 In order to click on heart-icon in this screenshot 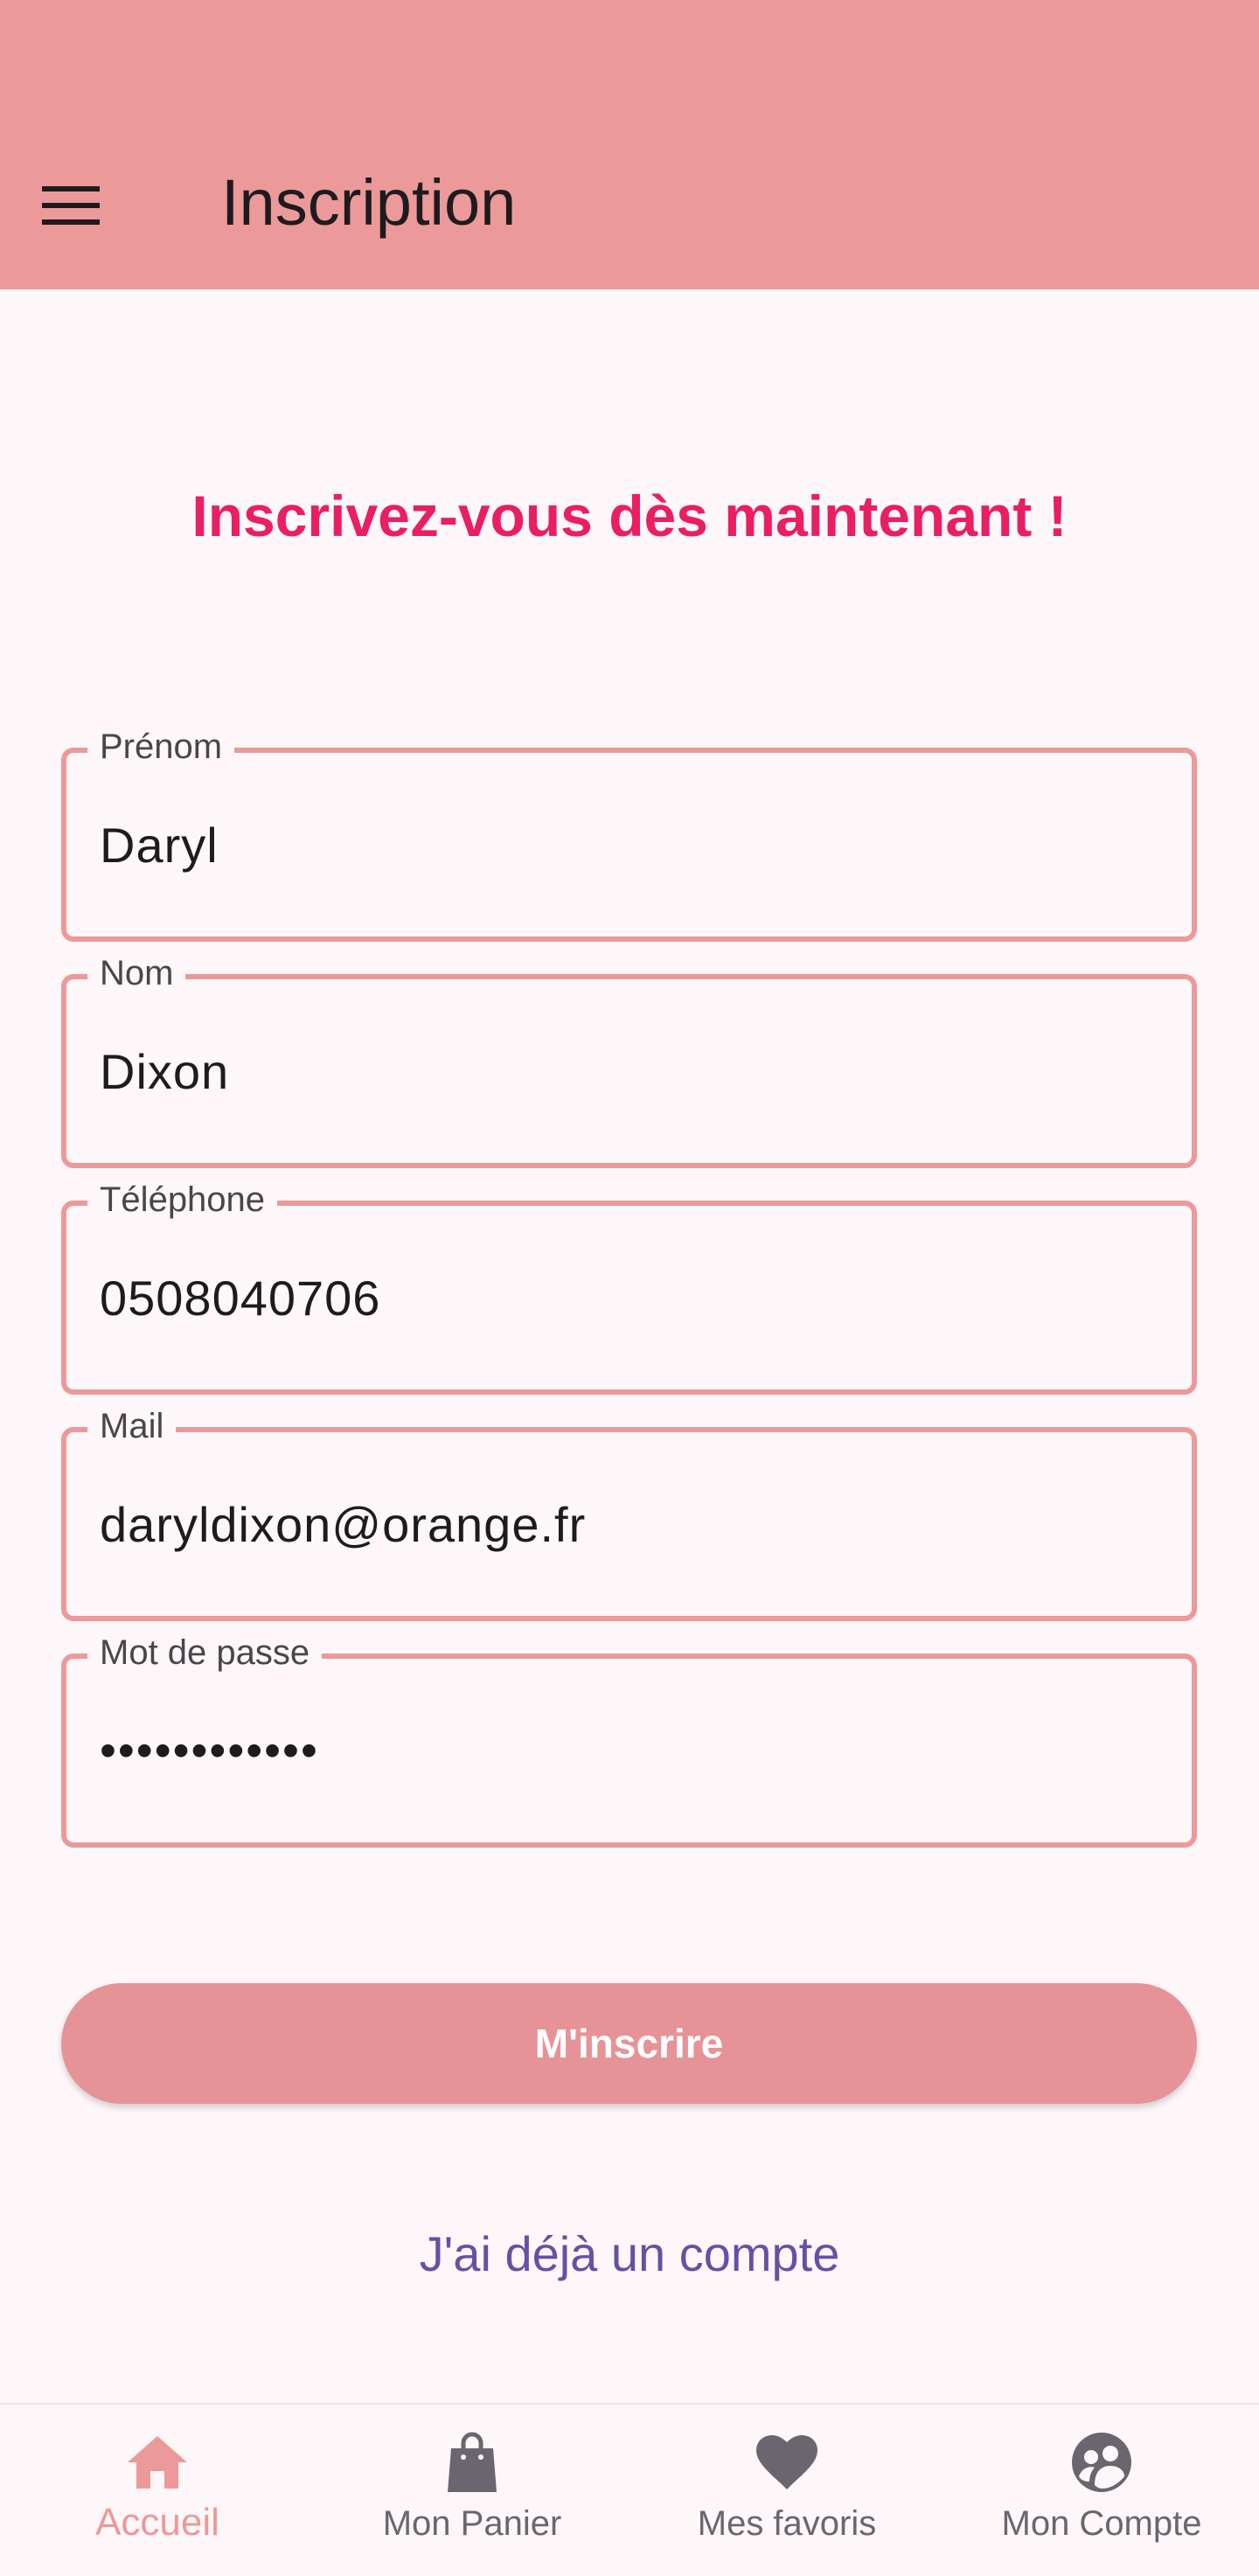, I will do `click(787, 2462)`.